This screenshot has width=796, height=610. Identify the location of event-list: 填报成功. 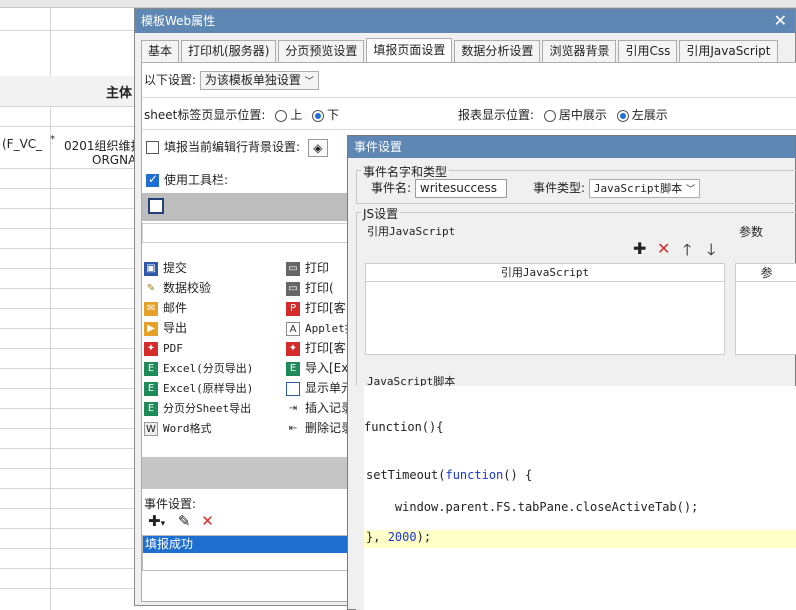
(247, 553).